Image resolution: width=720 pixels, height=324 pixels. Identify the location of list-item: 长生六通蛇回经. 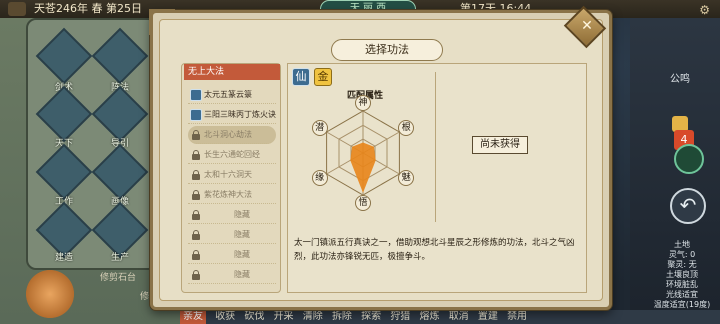
(232, 155).